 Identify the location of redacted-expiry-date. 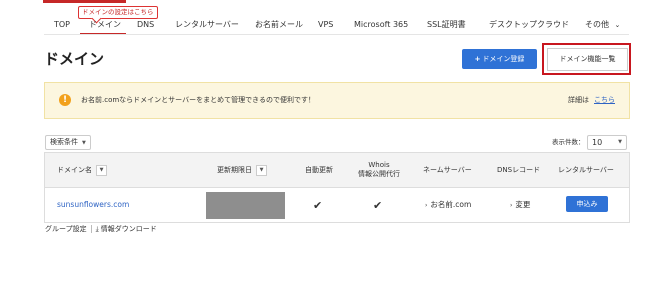
(245, 205).